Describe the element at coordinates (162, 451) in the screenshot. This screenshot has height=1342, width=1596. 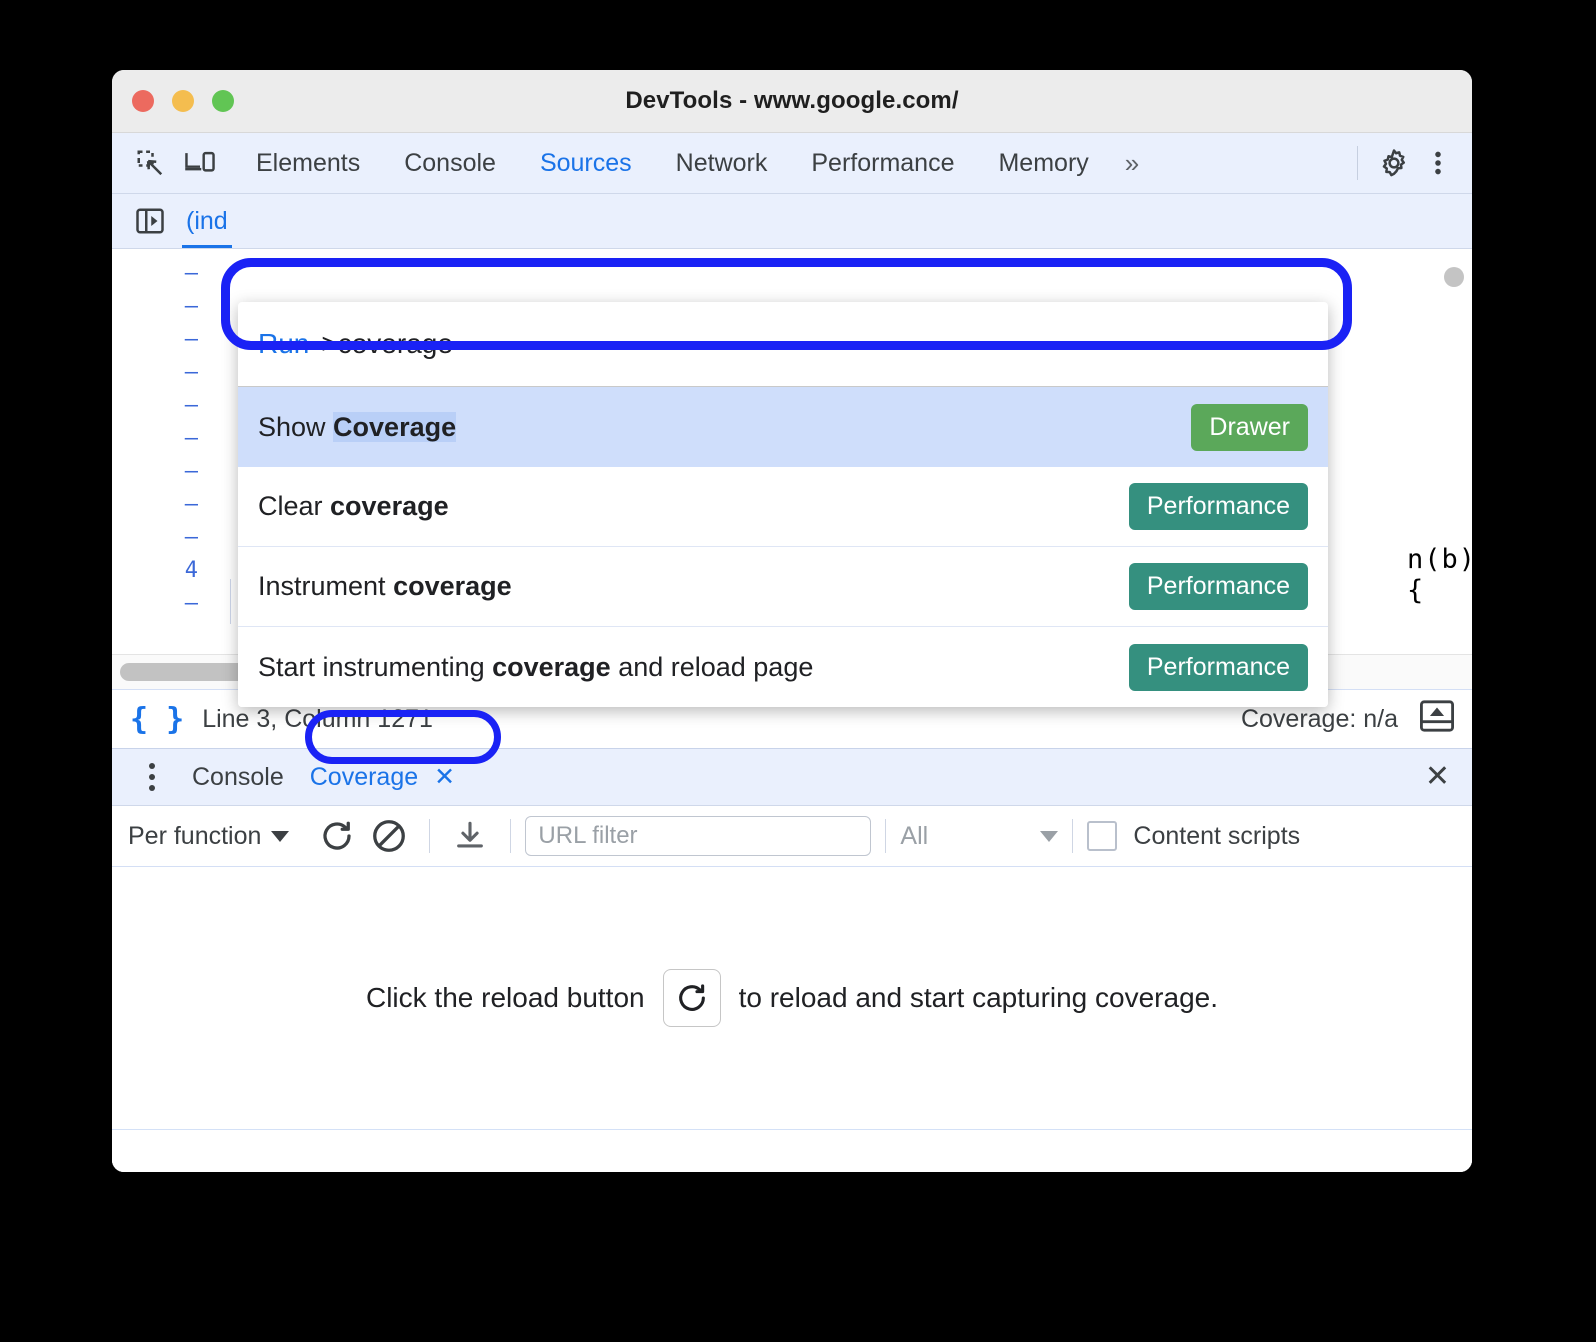
I see `line-number-gutter: – – – – – – – – – 4 –` at that location.